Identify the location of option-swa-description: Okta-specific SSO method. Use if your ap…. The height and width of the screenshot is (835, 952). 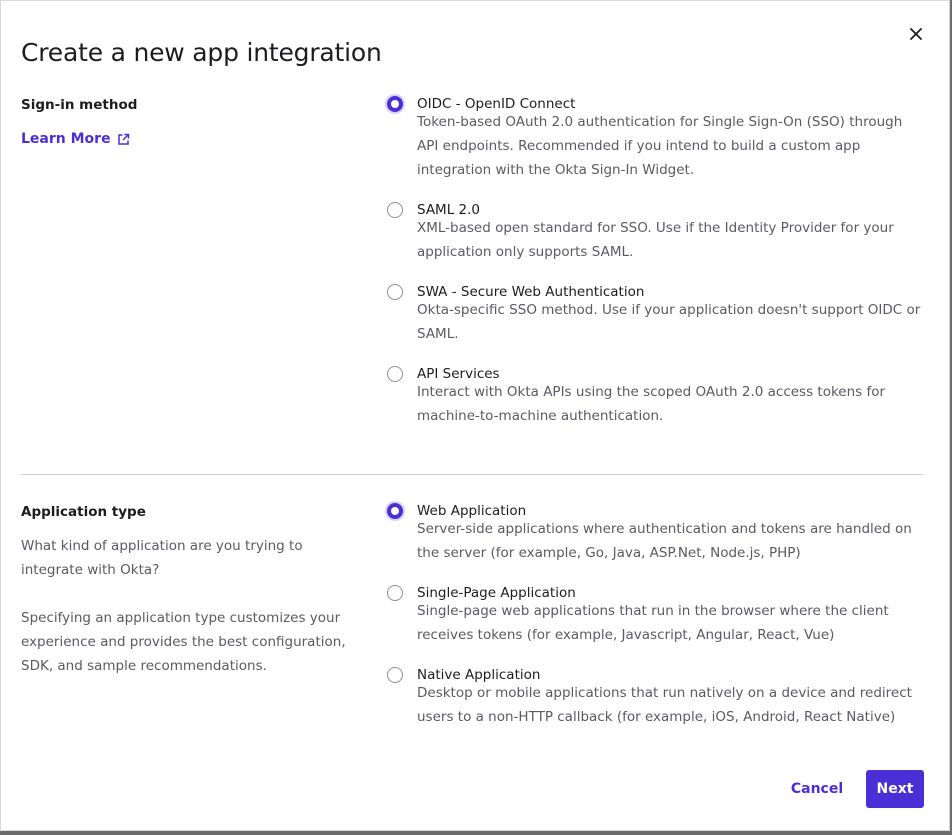
(669, 322).